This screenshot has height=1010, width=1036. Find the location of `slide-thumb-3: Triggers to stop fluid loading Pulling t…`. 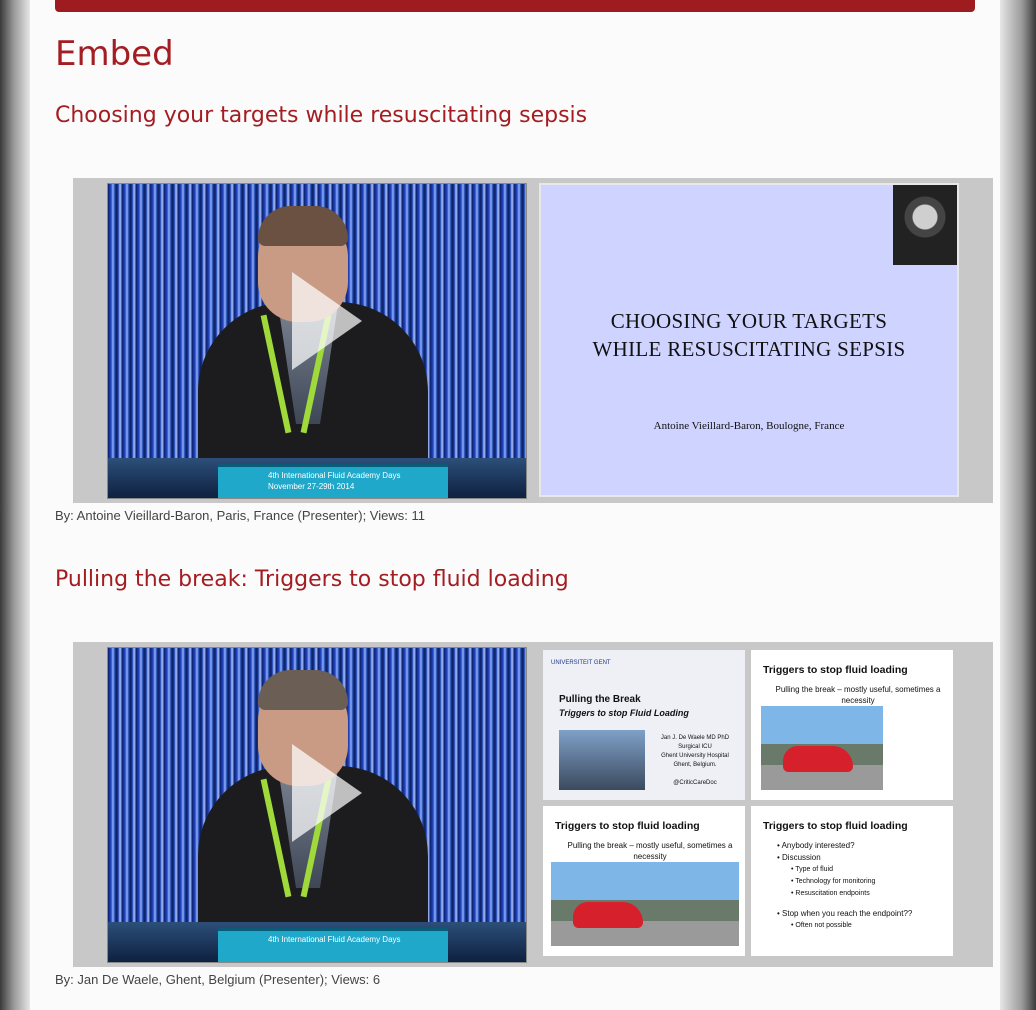

slide-thumb-3: Triggers to stop fluid loading Pulling t… is located at coordinates (644, 881).